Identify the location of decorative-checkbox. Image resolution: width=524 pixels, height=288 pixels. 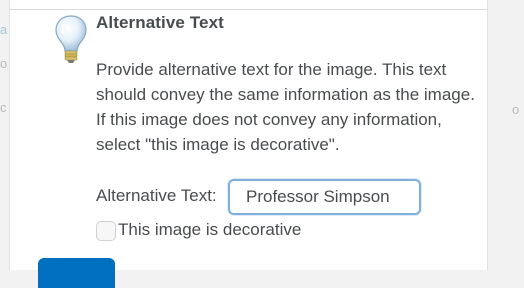
(106, 231).